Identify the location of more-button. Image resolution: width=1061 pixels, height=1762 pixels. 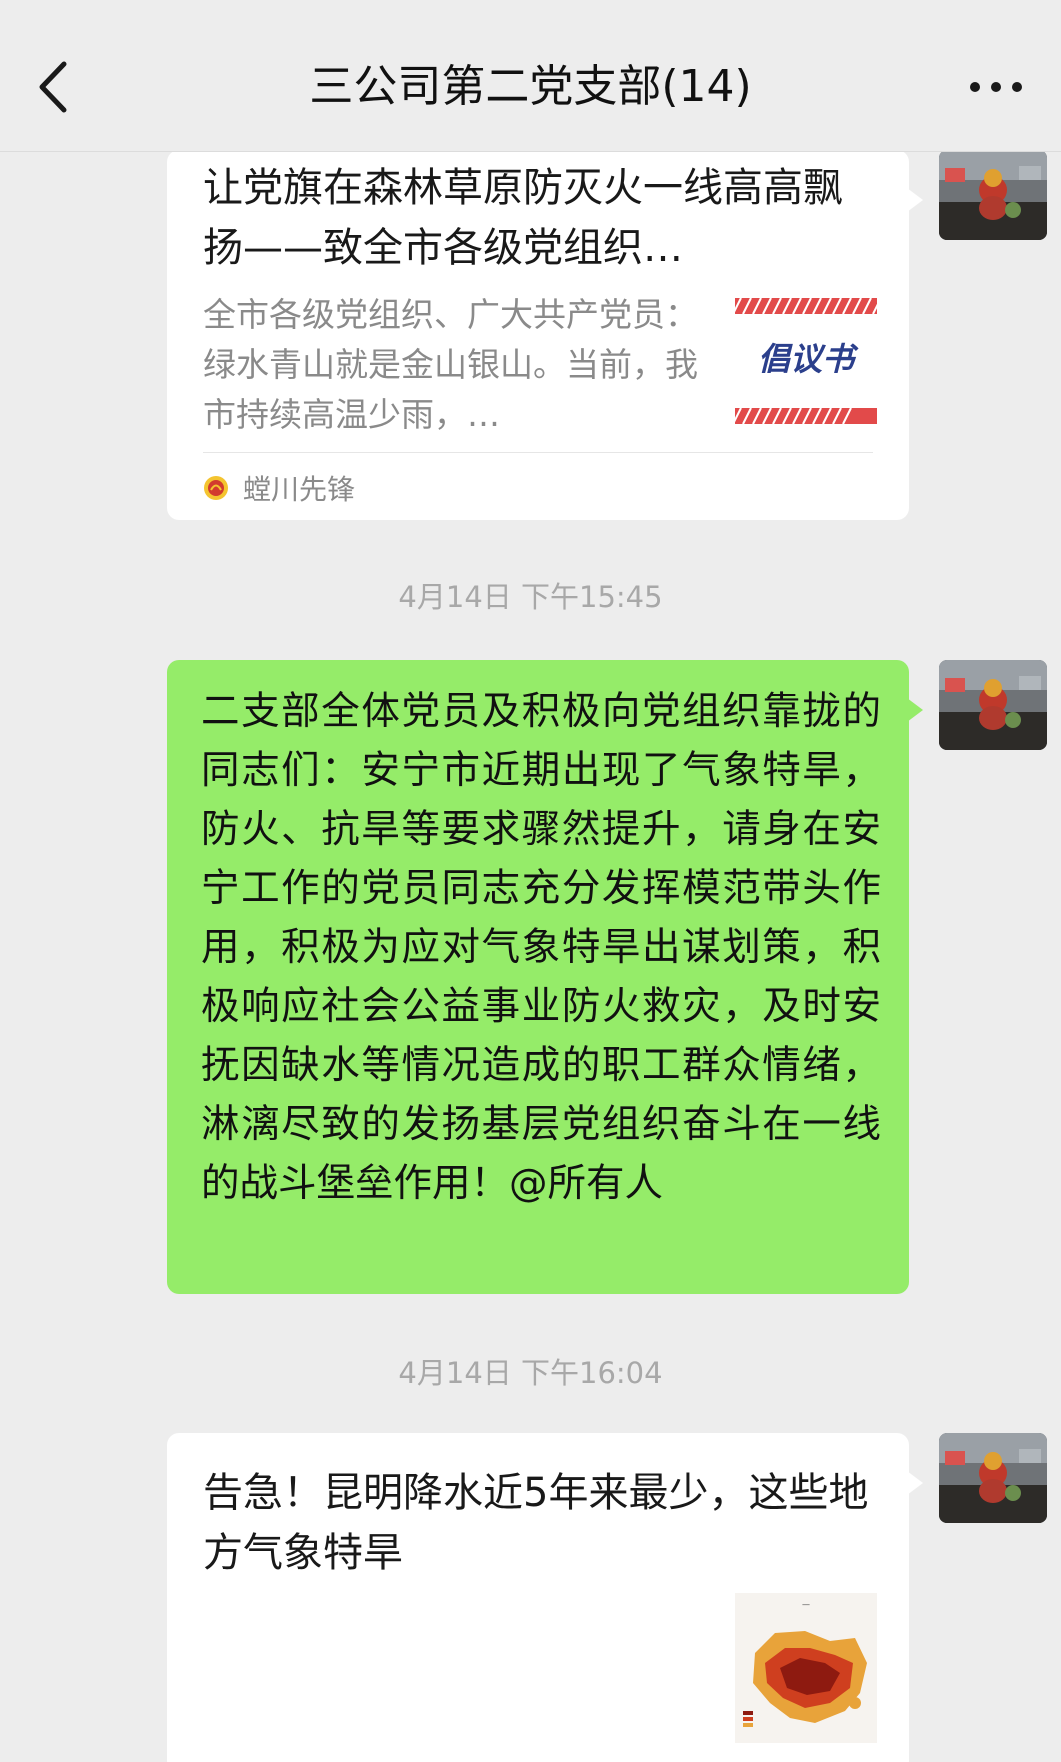
(996, 87).